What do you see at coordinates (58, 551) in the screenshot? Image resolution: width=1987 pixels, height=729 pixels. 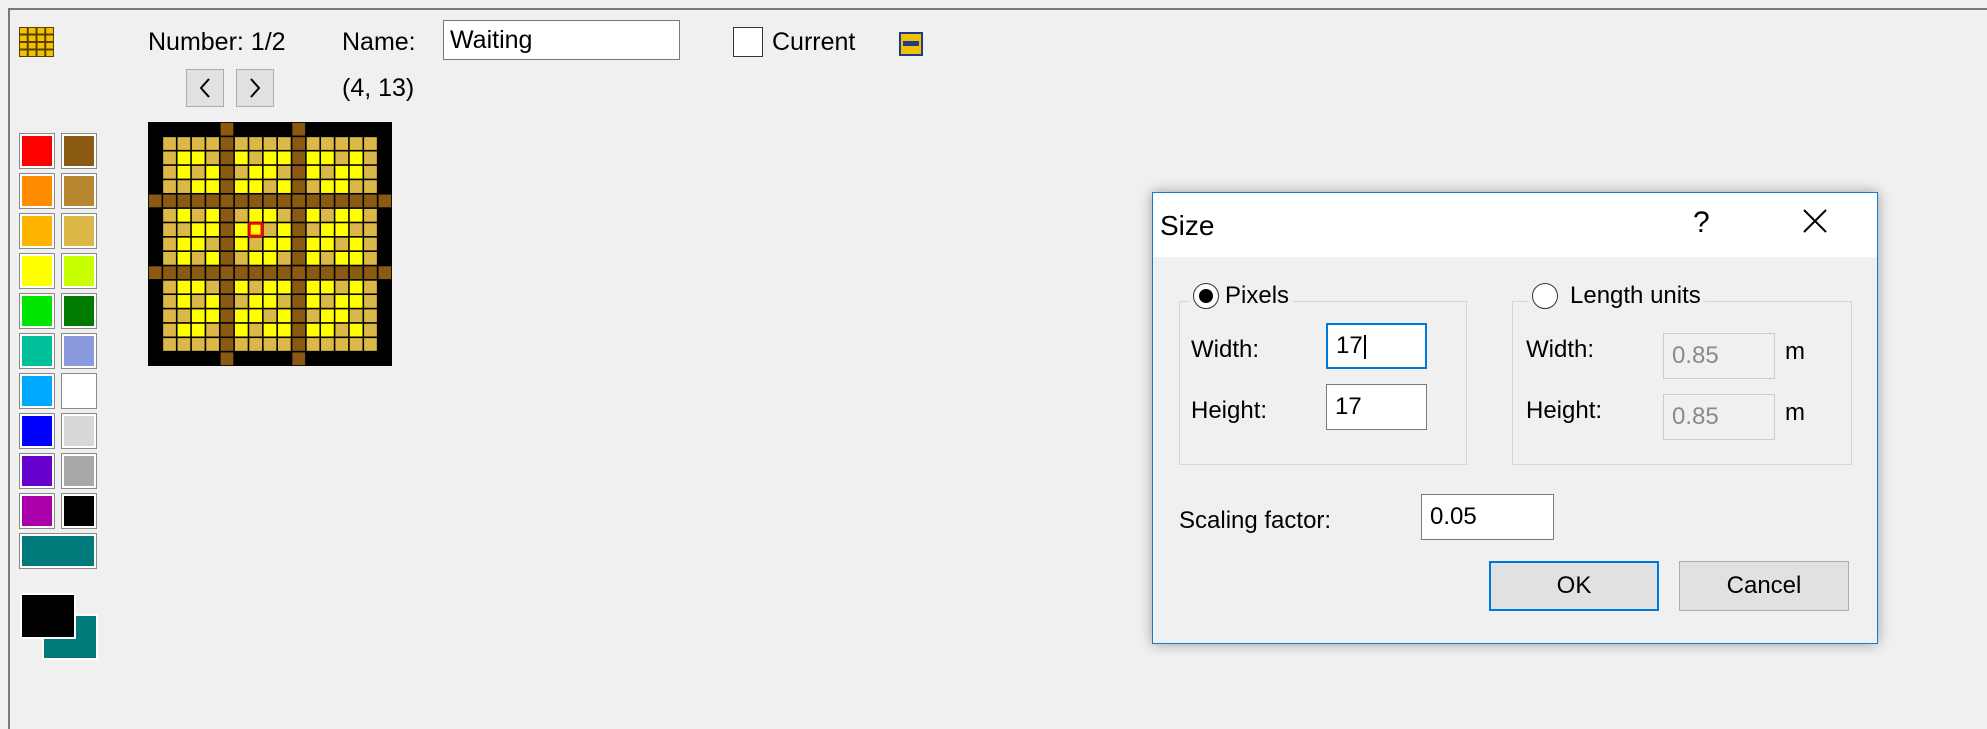 I see `palette-swatch-wide` at bounding box center [58, 551].